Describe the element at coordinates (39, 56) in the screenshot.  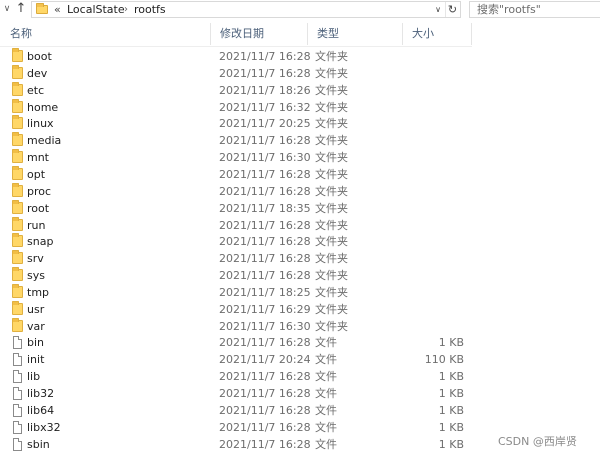
I see `file-name: boot` at that location.